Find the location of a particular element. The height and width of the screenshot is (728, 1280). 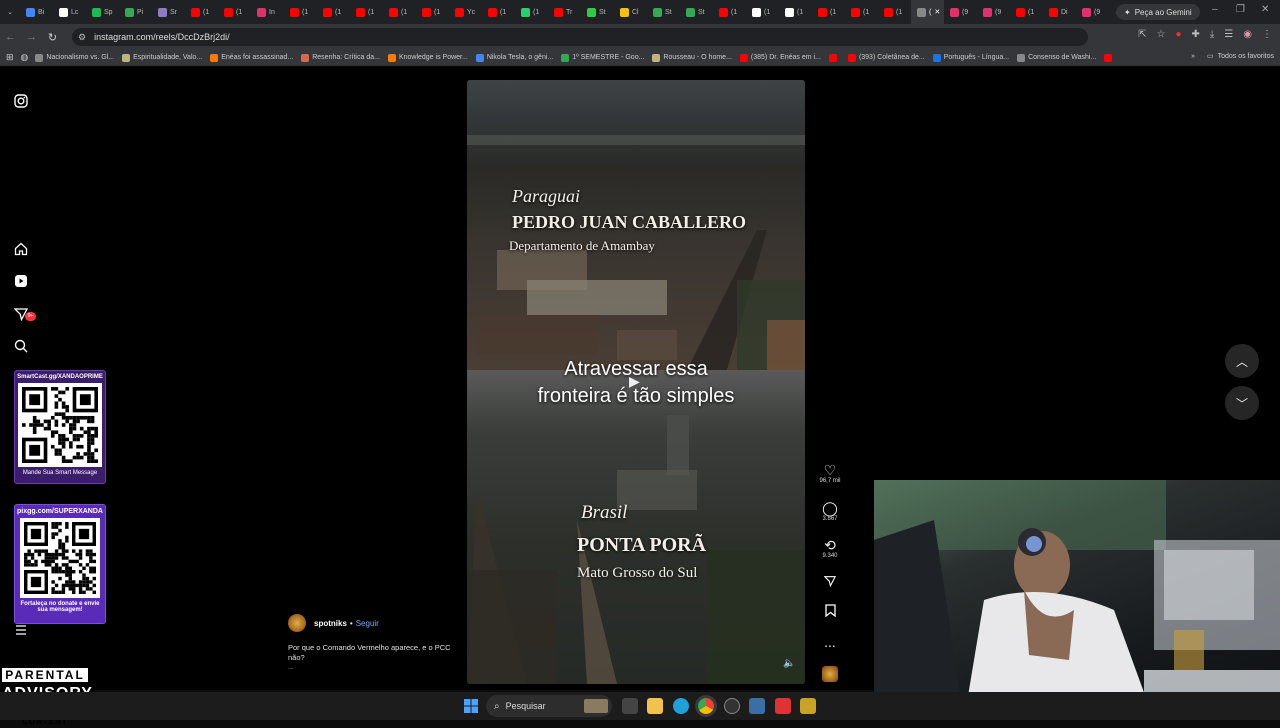

like-action: ♡ 96,7 mil is located at coordinates (830, 473).